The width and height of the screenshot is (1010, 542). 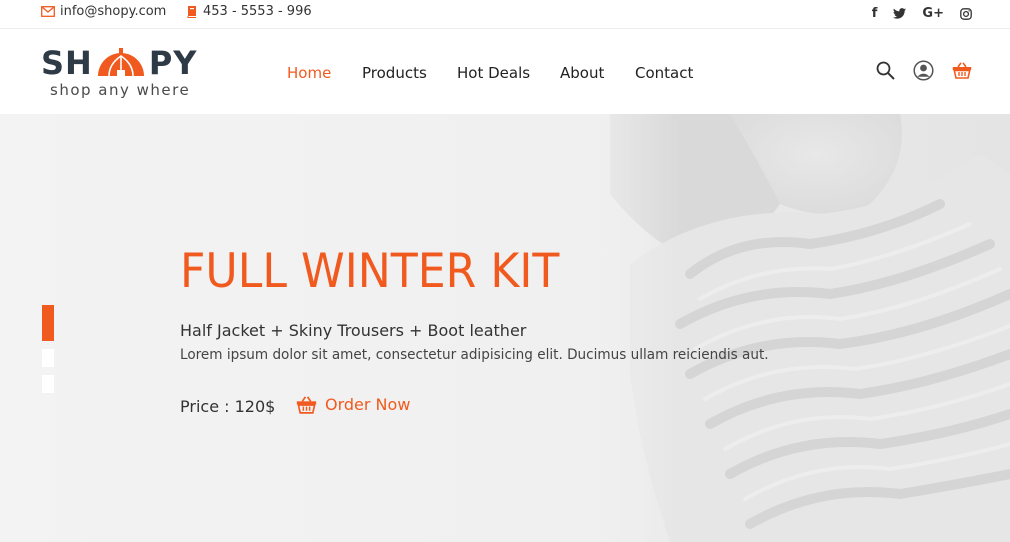 What do you see at coordinates (191, 12) in the screenshot?
I see `phone-book-icon` at bounding box center [191, 12].